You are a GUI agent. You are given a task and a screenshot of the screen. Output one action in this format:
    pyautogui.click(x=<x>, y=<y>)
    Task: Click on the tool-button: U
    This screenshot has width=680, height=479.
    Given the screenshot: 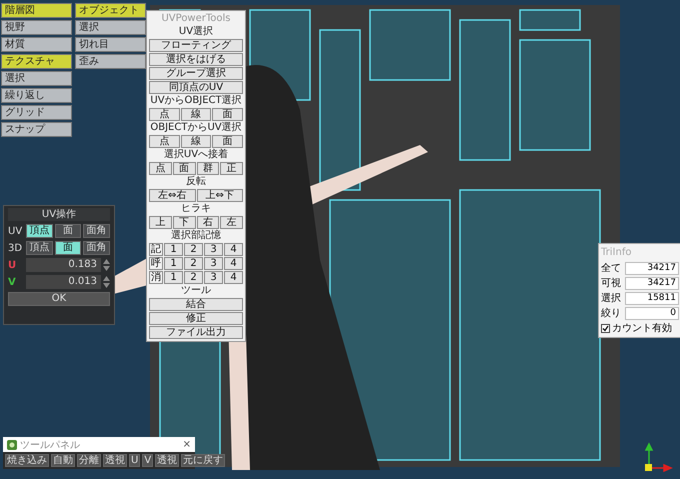 What is the action you would take?
    pyautogui.click(x=134, y=460)
    